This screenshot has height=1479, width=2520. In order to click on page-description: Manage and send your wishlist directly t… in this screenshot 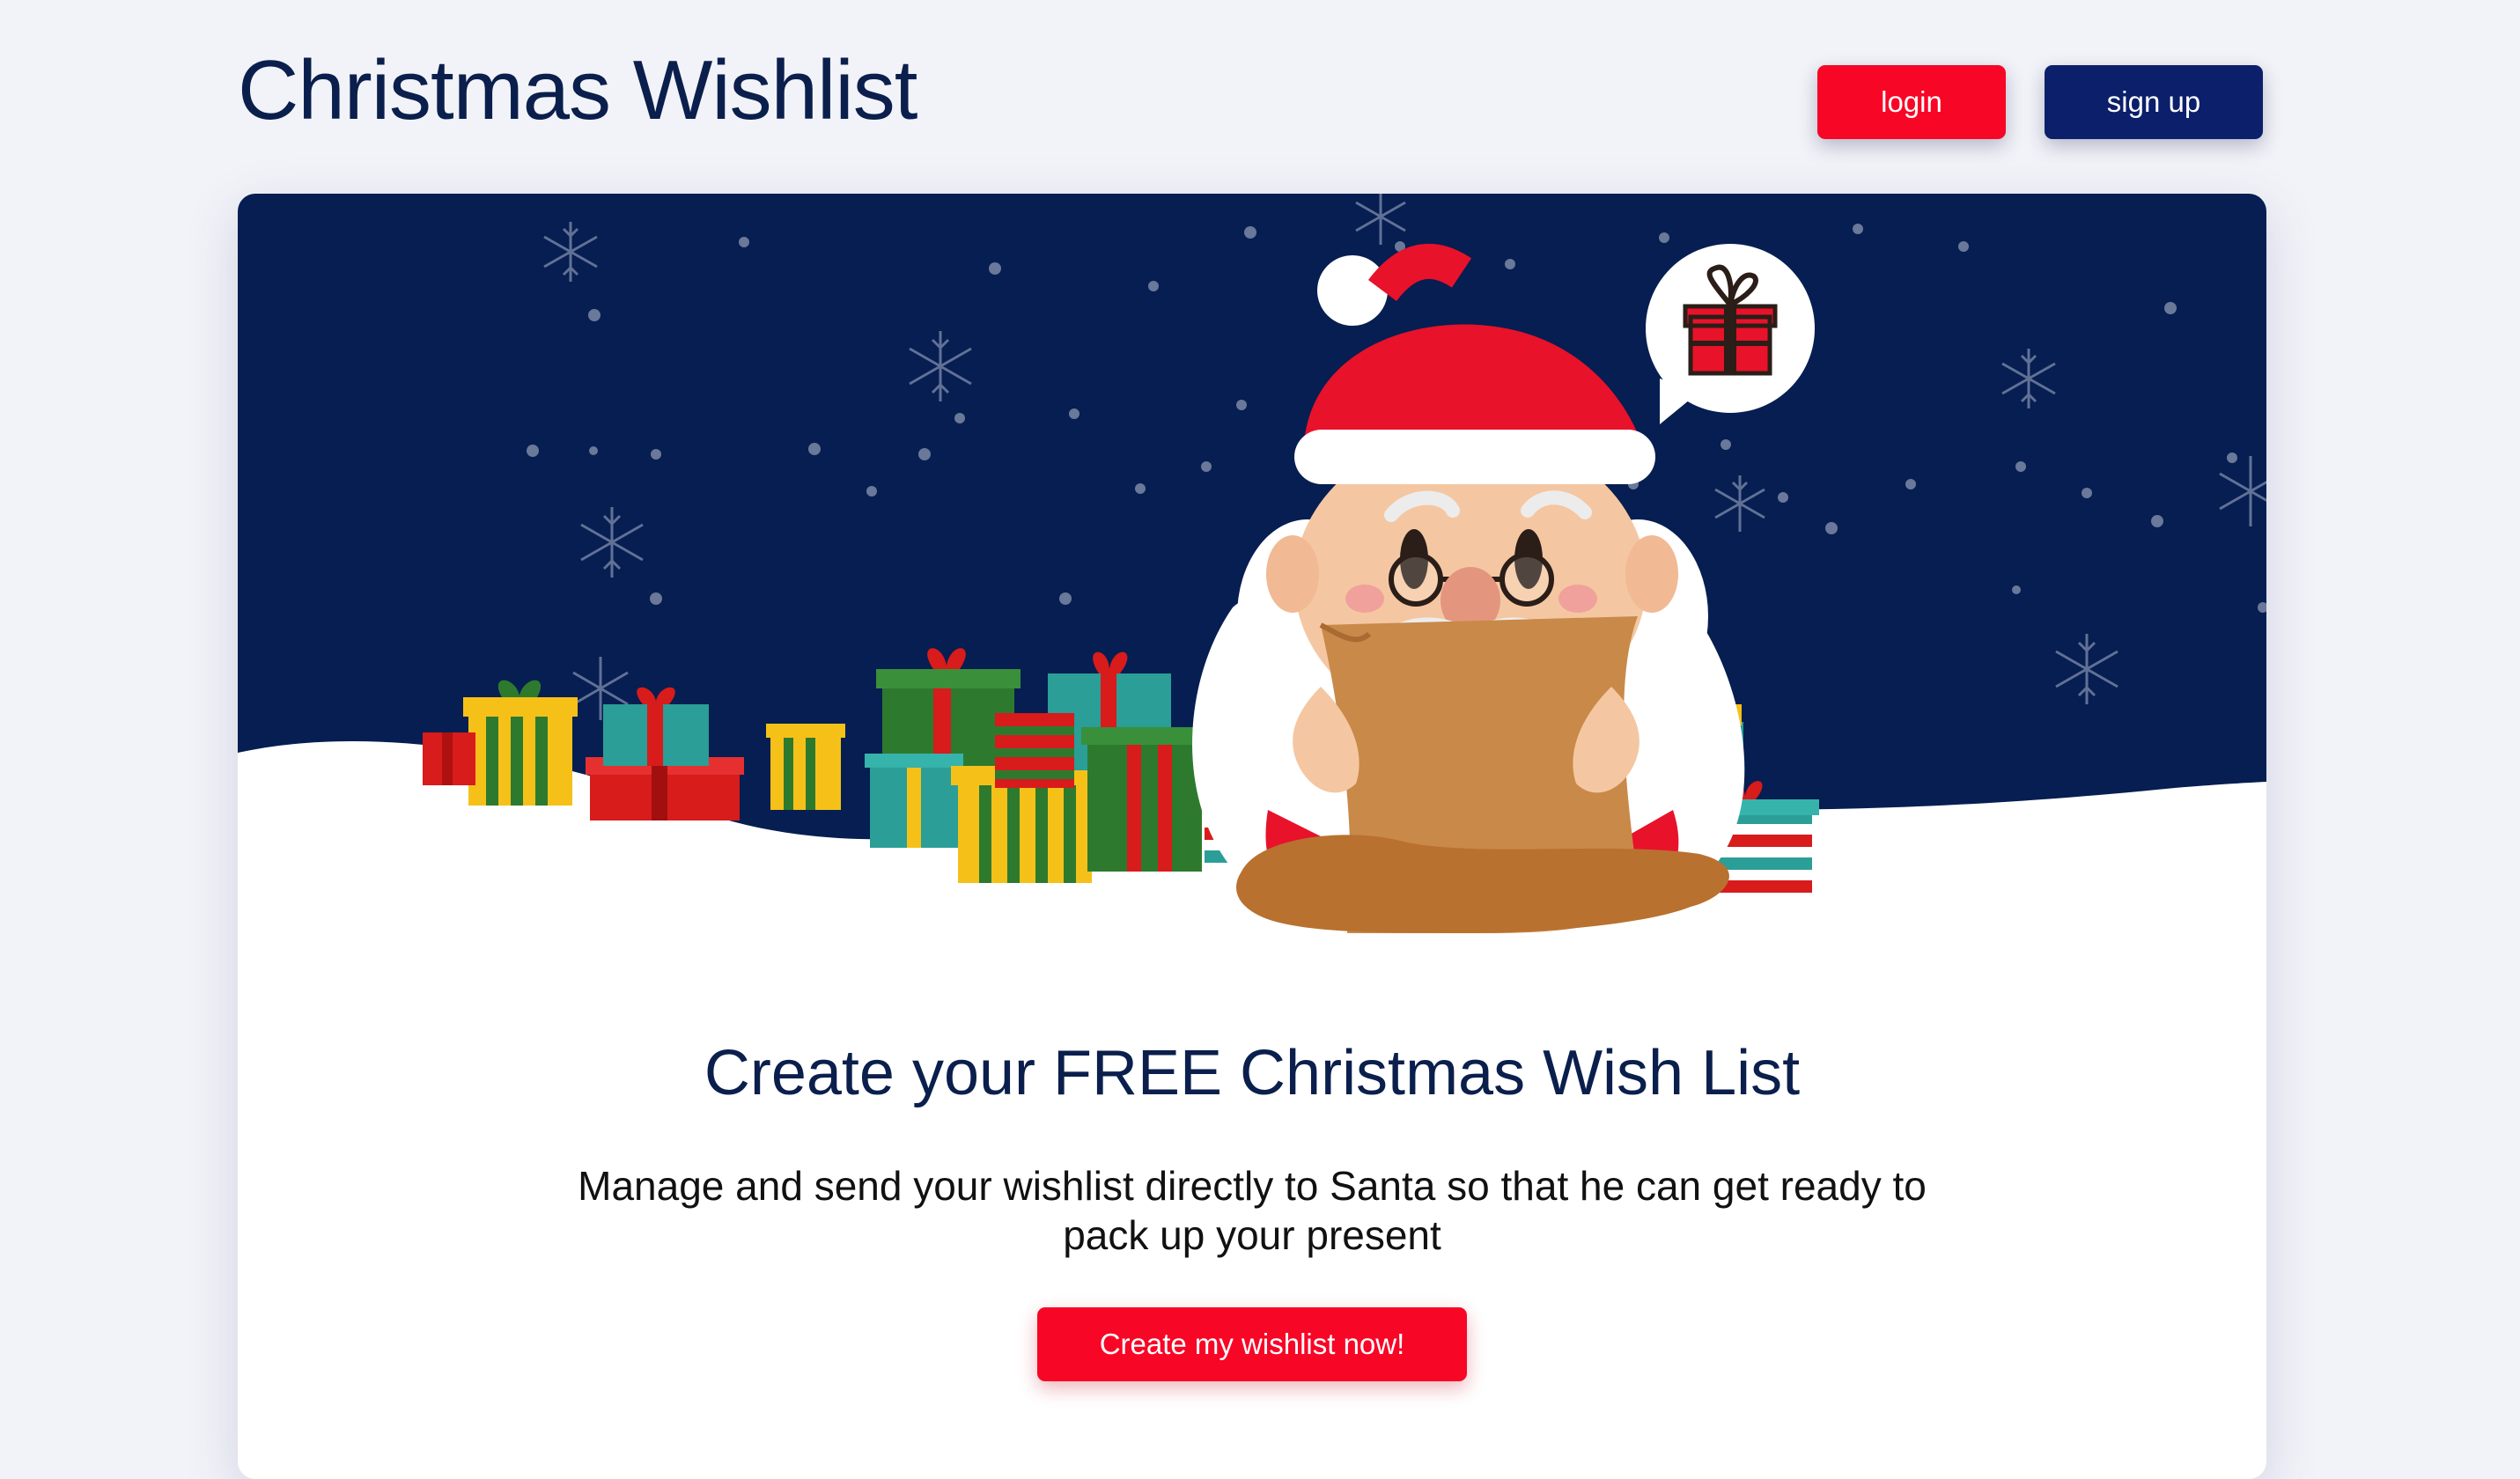, I will do `click(1252, 1211)`.